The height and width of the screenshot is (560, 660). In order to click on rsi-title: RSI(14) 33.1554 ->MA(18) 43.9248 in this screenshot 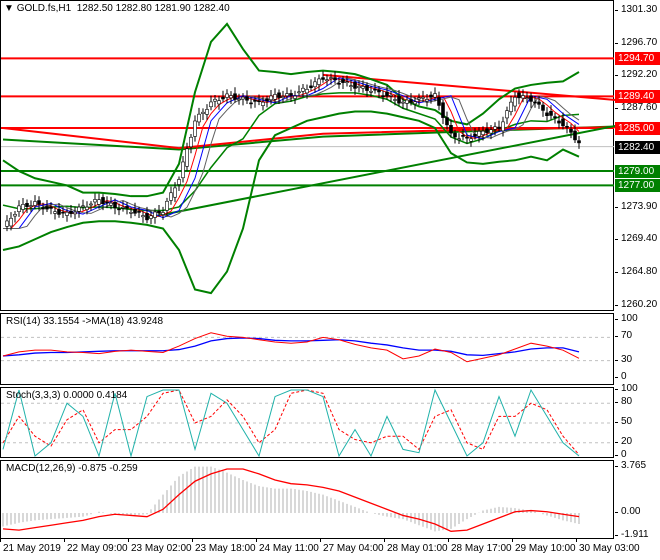, I will do `click(85, 321)`.